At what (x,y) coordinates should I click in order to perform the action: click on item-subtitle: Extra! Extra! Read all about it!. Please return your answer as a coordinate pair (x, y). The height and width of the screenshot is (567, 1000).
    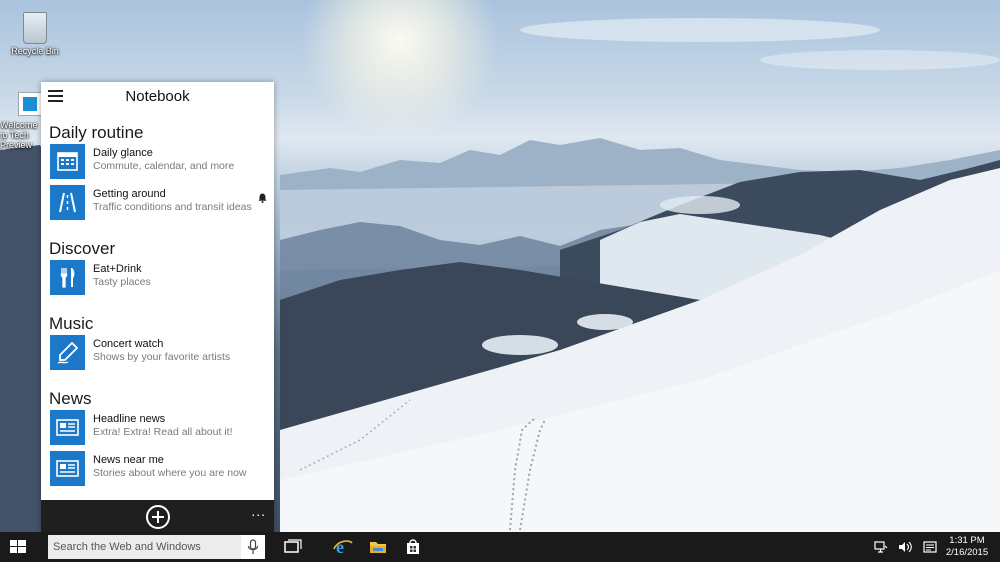
    Looking at the image, I should click on (163, 432).